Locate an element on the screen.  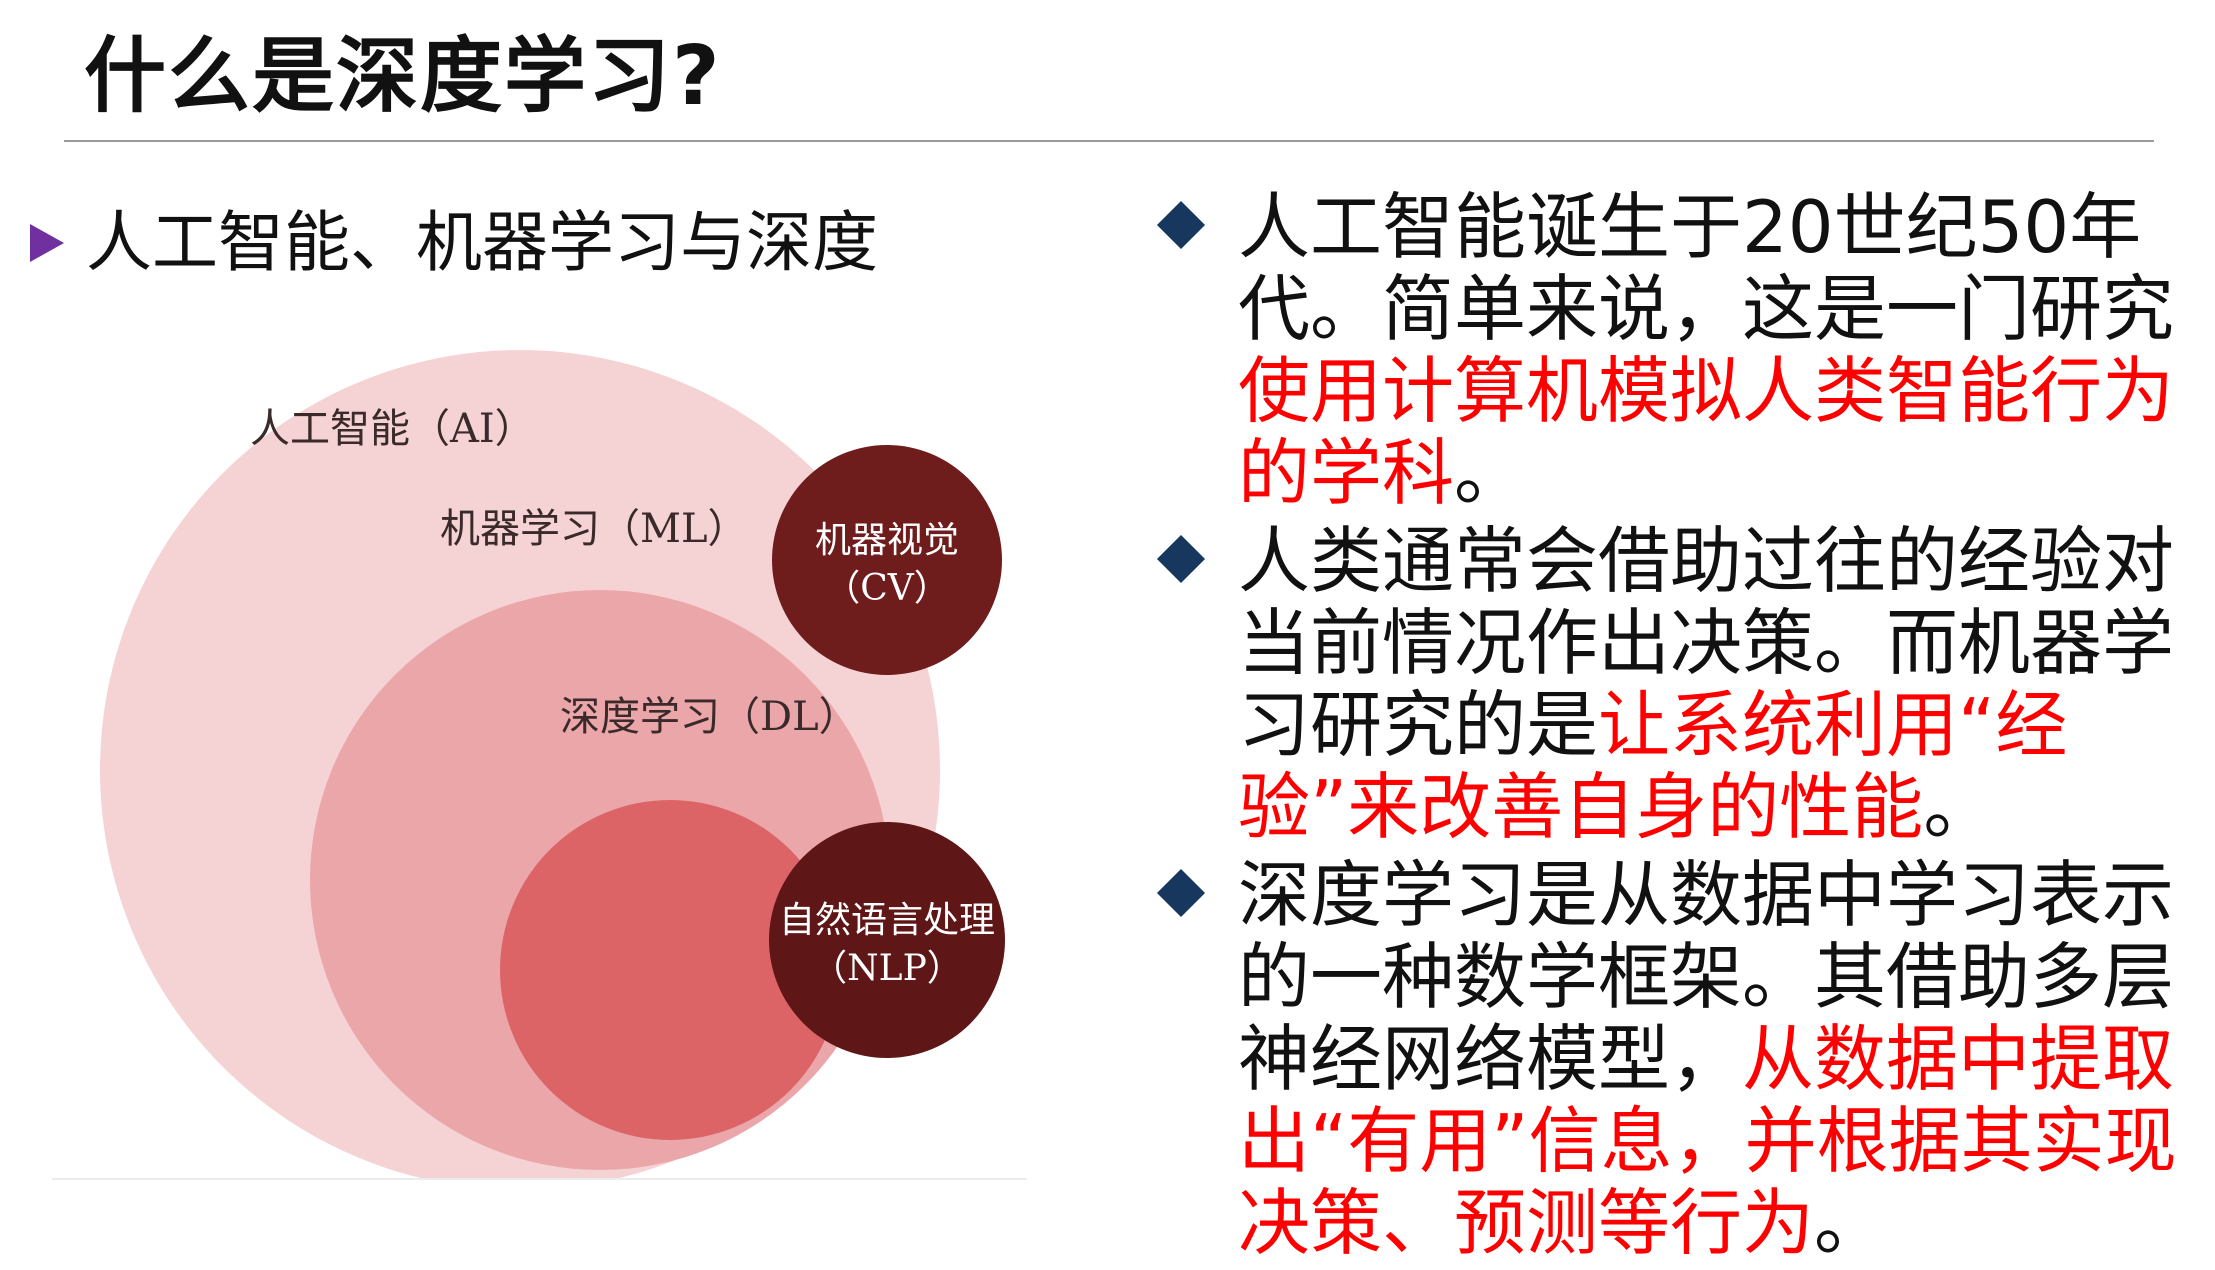
cv-label-line2: （CV） is located at coordinates (887, 588).